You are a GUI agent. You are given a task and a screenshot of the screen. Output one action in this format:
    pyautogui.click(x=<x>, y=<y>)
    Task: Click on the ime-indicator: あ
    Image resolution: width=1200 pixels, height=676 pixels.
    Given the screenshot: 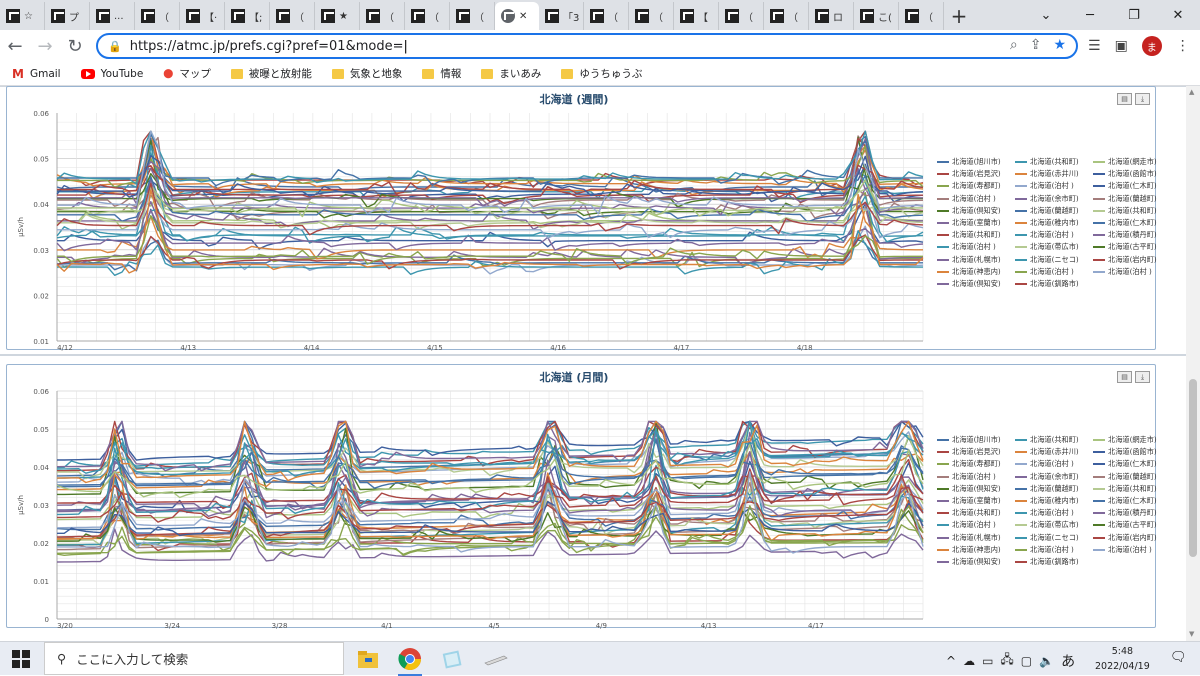 What is the action you would take?
    pyautogui.click(x=1068, y=661)
    